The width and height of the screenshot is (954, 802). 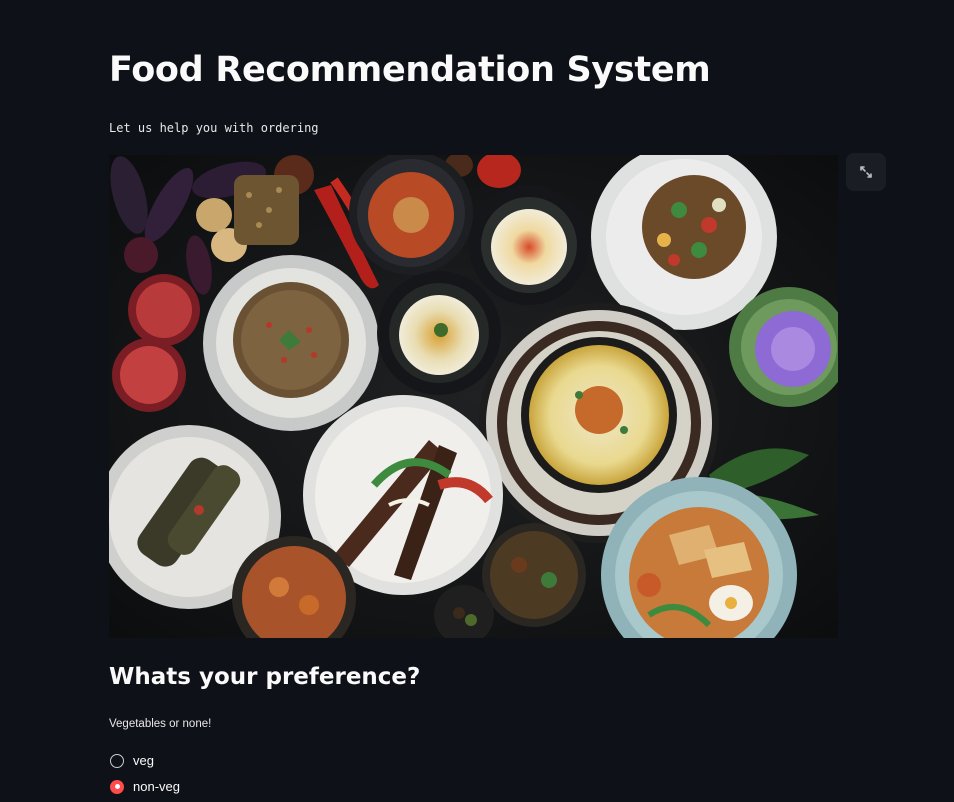 I want to click on fullscreen-button, so click(x=866, y=172).